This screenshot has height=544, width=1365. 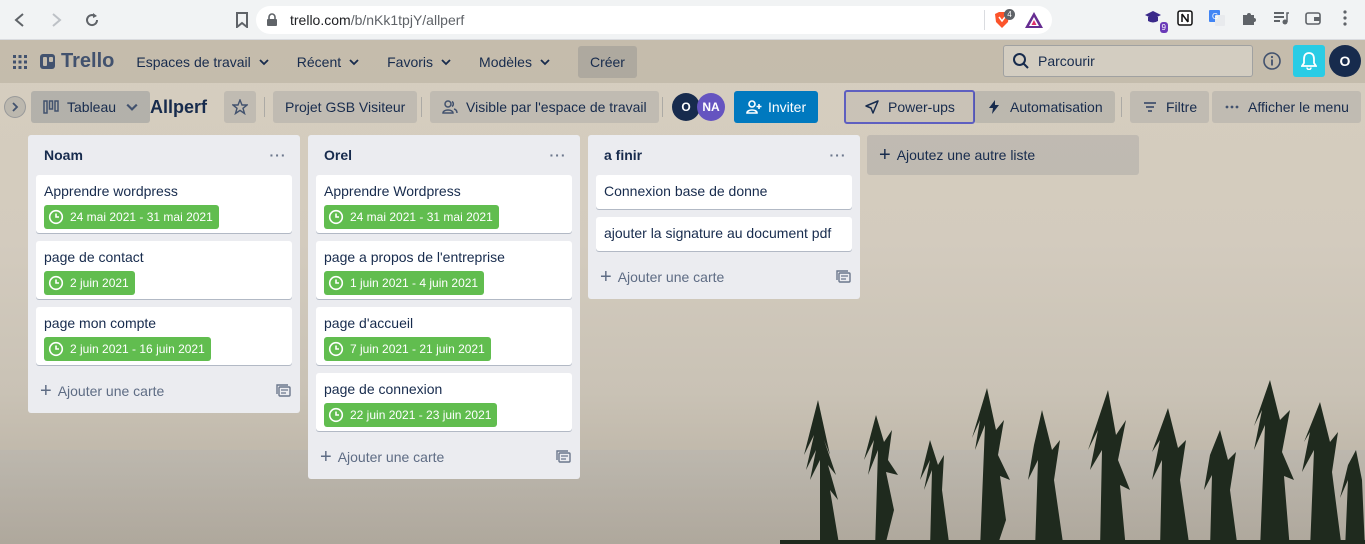 What do you see at coordinates (242, 20) in the screenshot?
I see `bookmark-icon` at bounding box center [242, 20].